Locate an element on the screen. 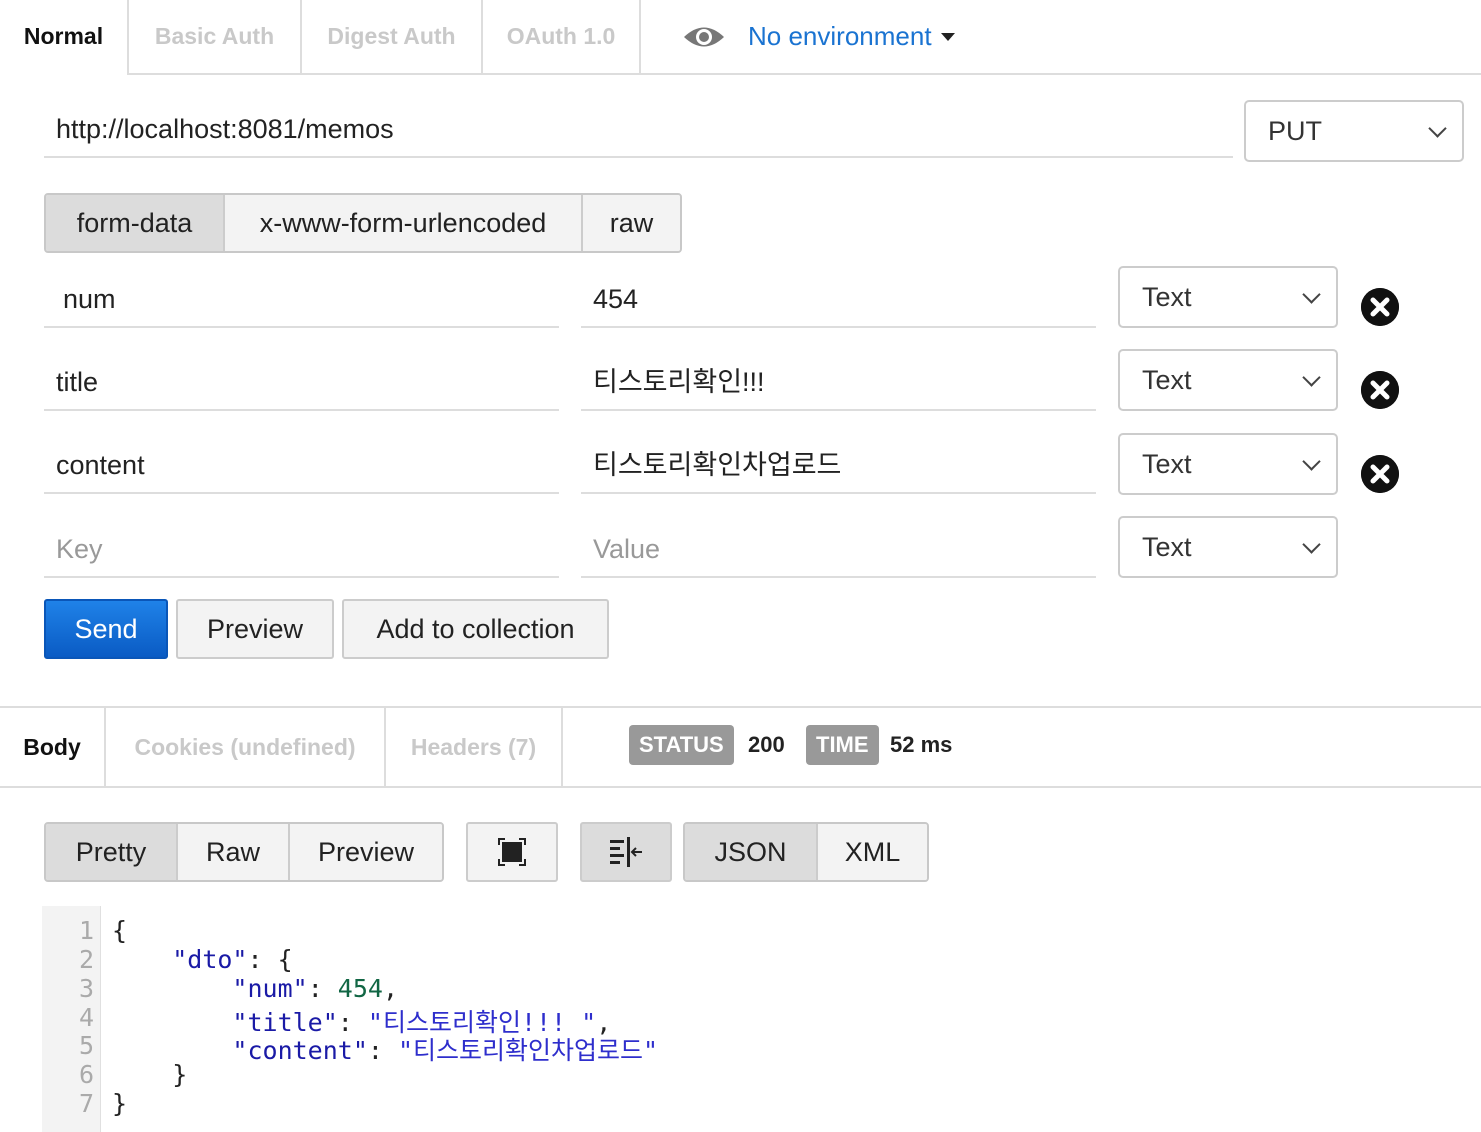 The width and height of the screenshot is (1481, 1132). response-tabs: Body Cookies (undefined) Headers (7) is located at coordinates (740, 747).